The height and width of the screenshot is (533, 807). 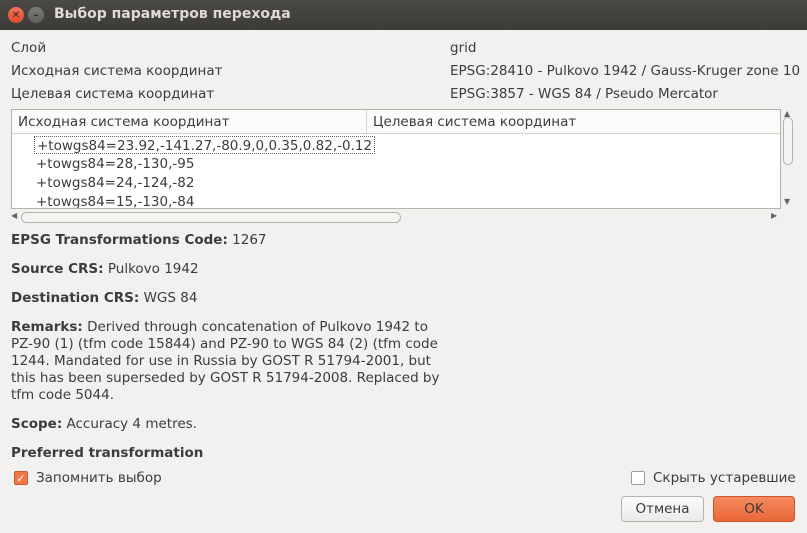 What do you see at coordinates (754, 509) in the screenshot?
I see `ok-button: OK` at bounding box center [754, 509].